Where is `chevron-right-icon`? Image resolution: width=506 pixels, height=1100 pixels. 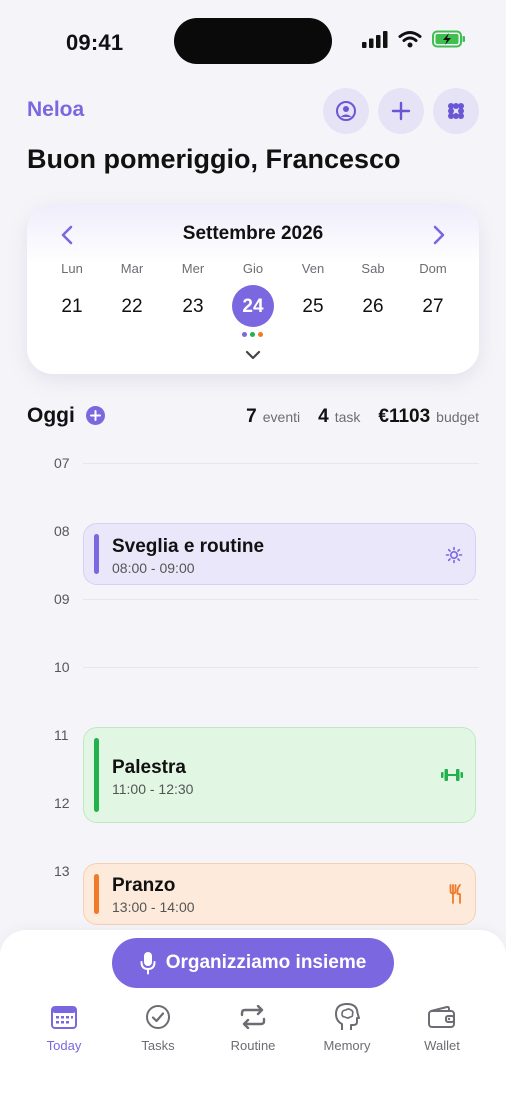 chevron-right-icon is located at coordinates (439, 235).